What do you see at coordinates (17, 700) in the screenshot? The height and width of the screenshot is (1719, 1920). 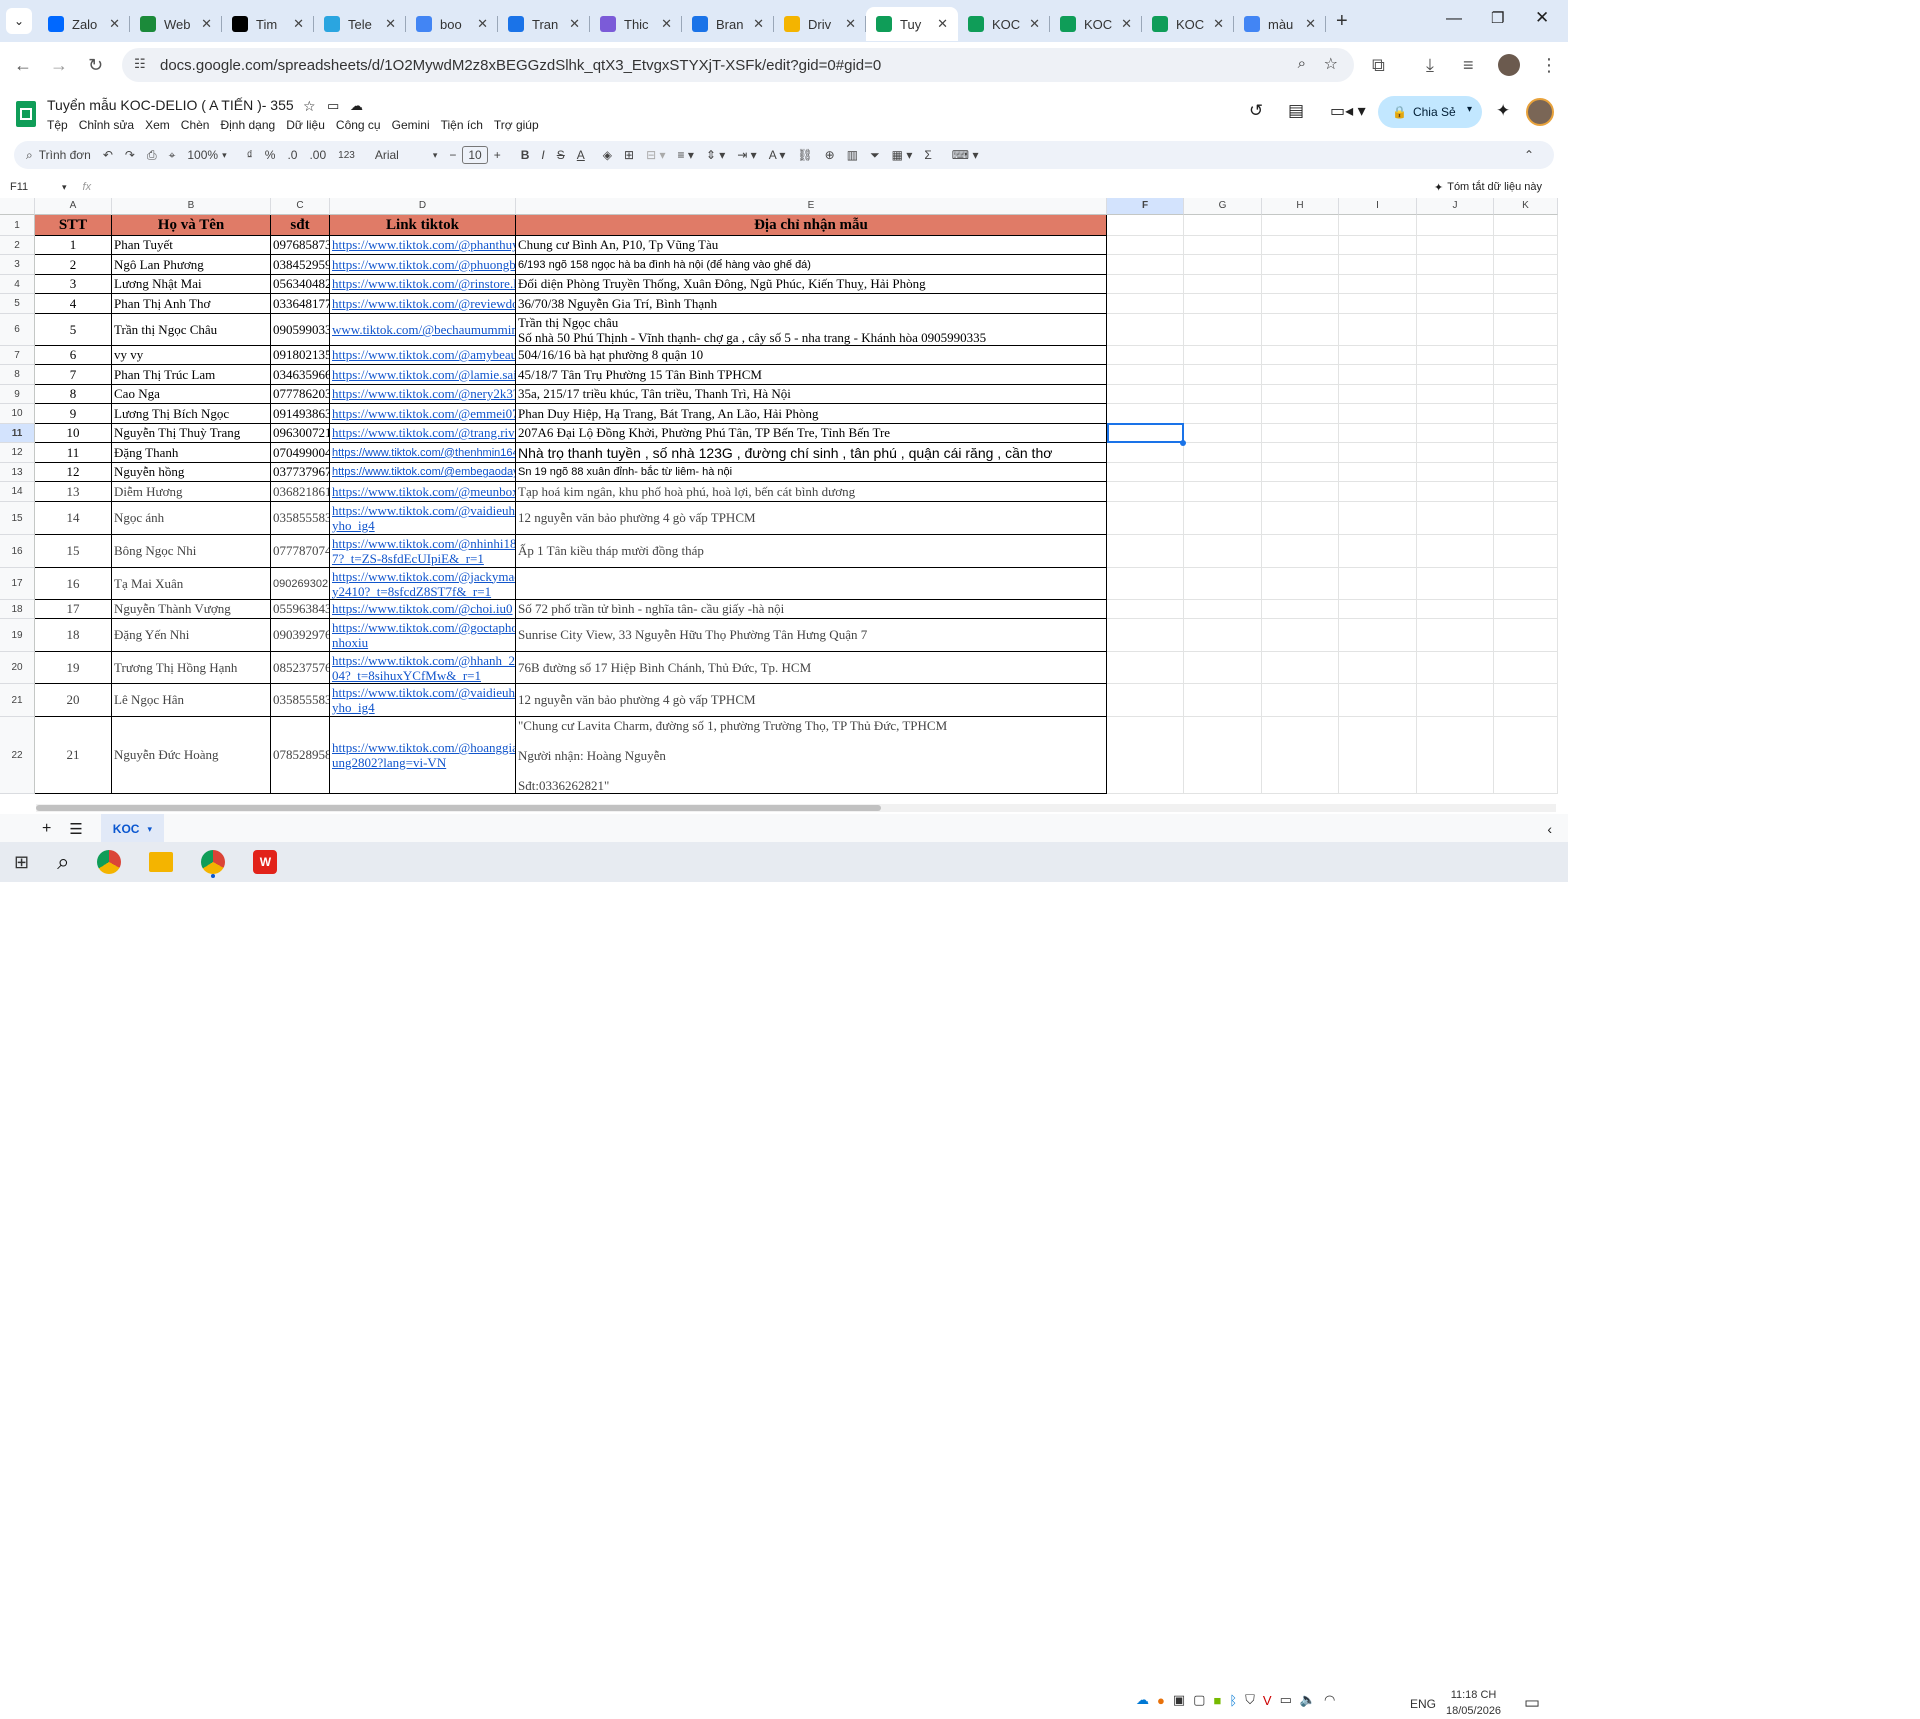 I see `row-header: 21` at bounding box center [17, 700].